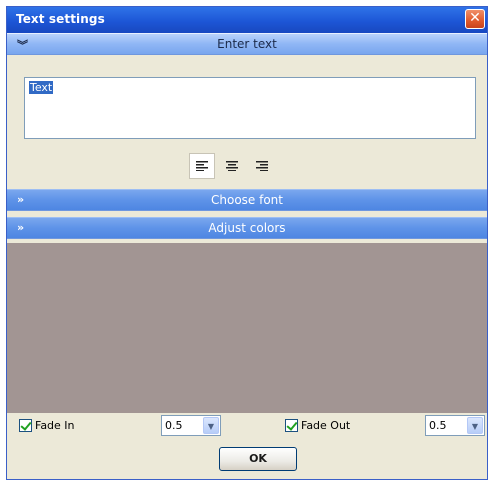 This screenshot has height=486, width=488. Describe the element at coordinates (326, 425) in the screenshot. I see `fade-out-label: Fade Out` at that location.